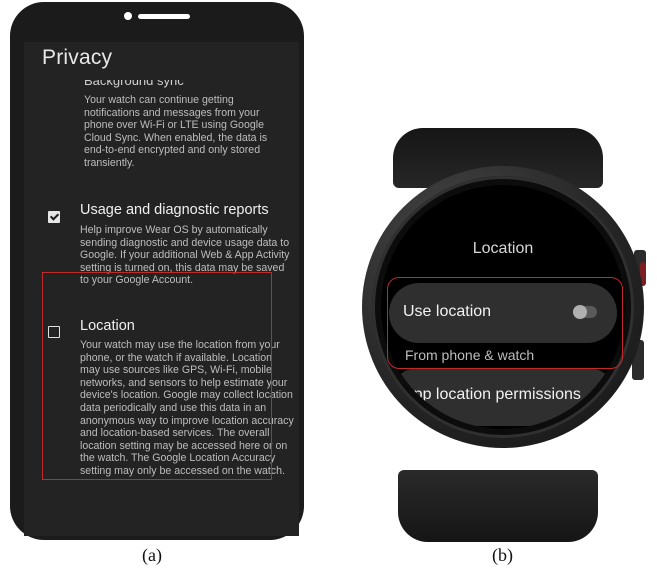 This screenshot has width=657, height=571. I want to click on phone-notch, so click(157, 16).